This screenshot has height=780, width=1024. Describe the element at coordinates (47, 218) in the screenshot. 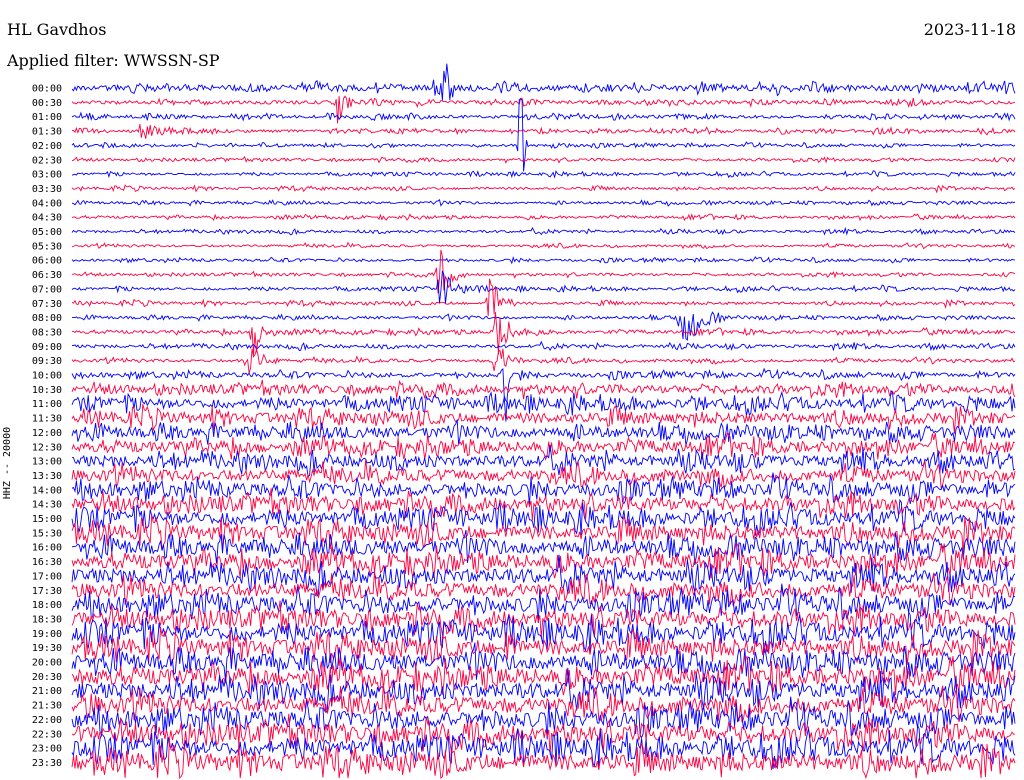

I see `row-label-0430: 04:30` at that location.